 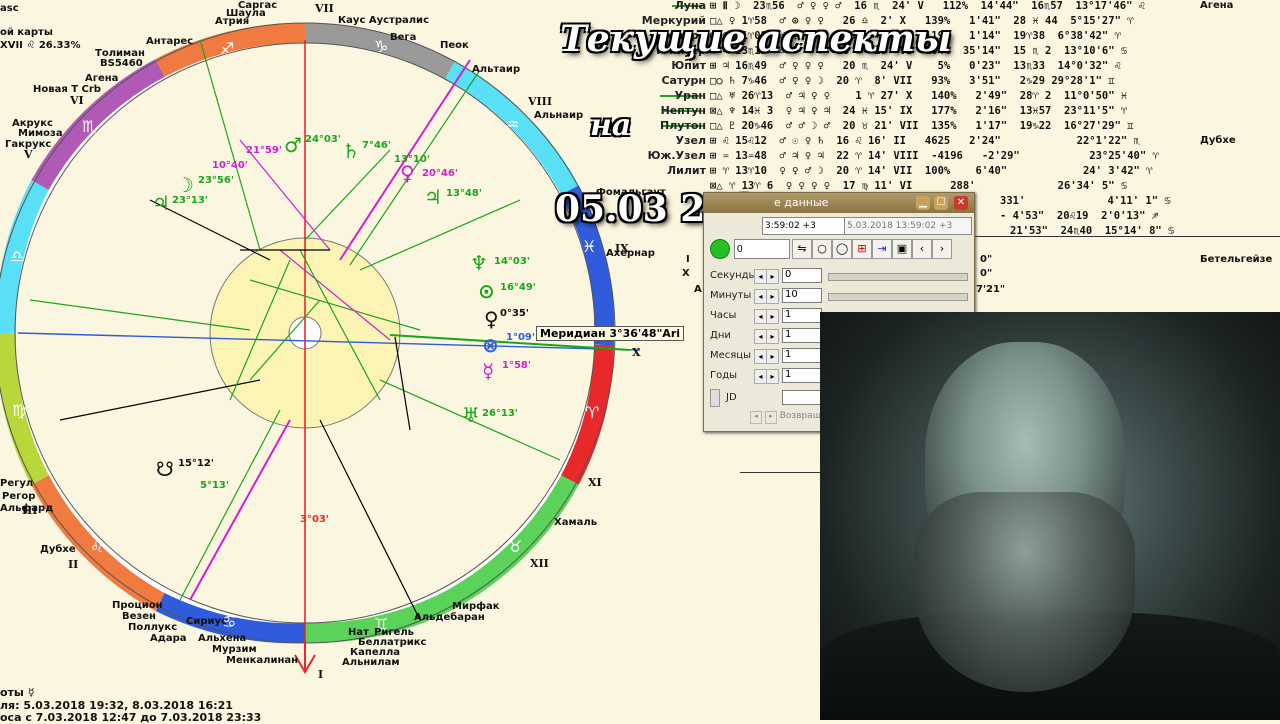 I want to click on field-days: Дни ◂ ▸ 1, so click(x=766, y=336).